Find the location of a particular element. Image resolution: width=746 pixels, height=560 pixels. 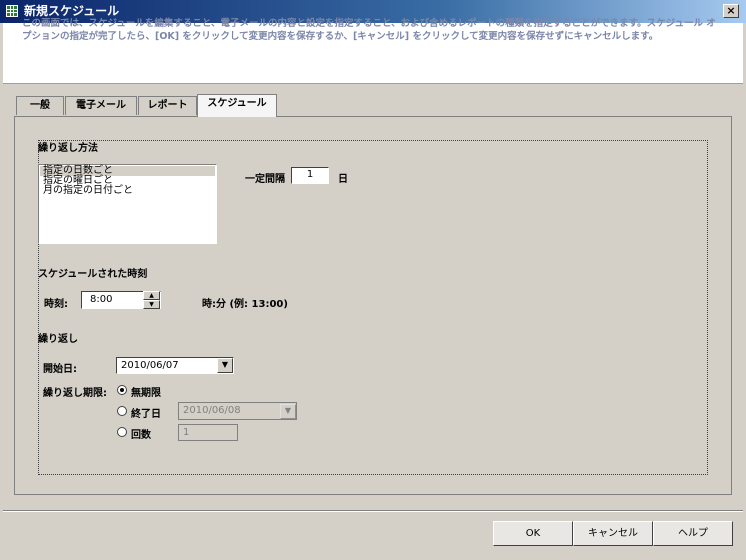

close-button: × is located at coordinates (731, 11).